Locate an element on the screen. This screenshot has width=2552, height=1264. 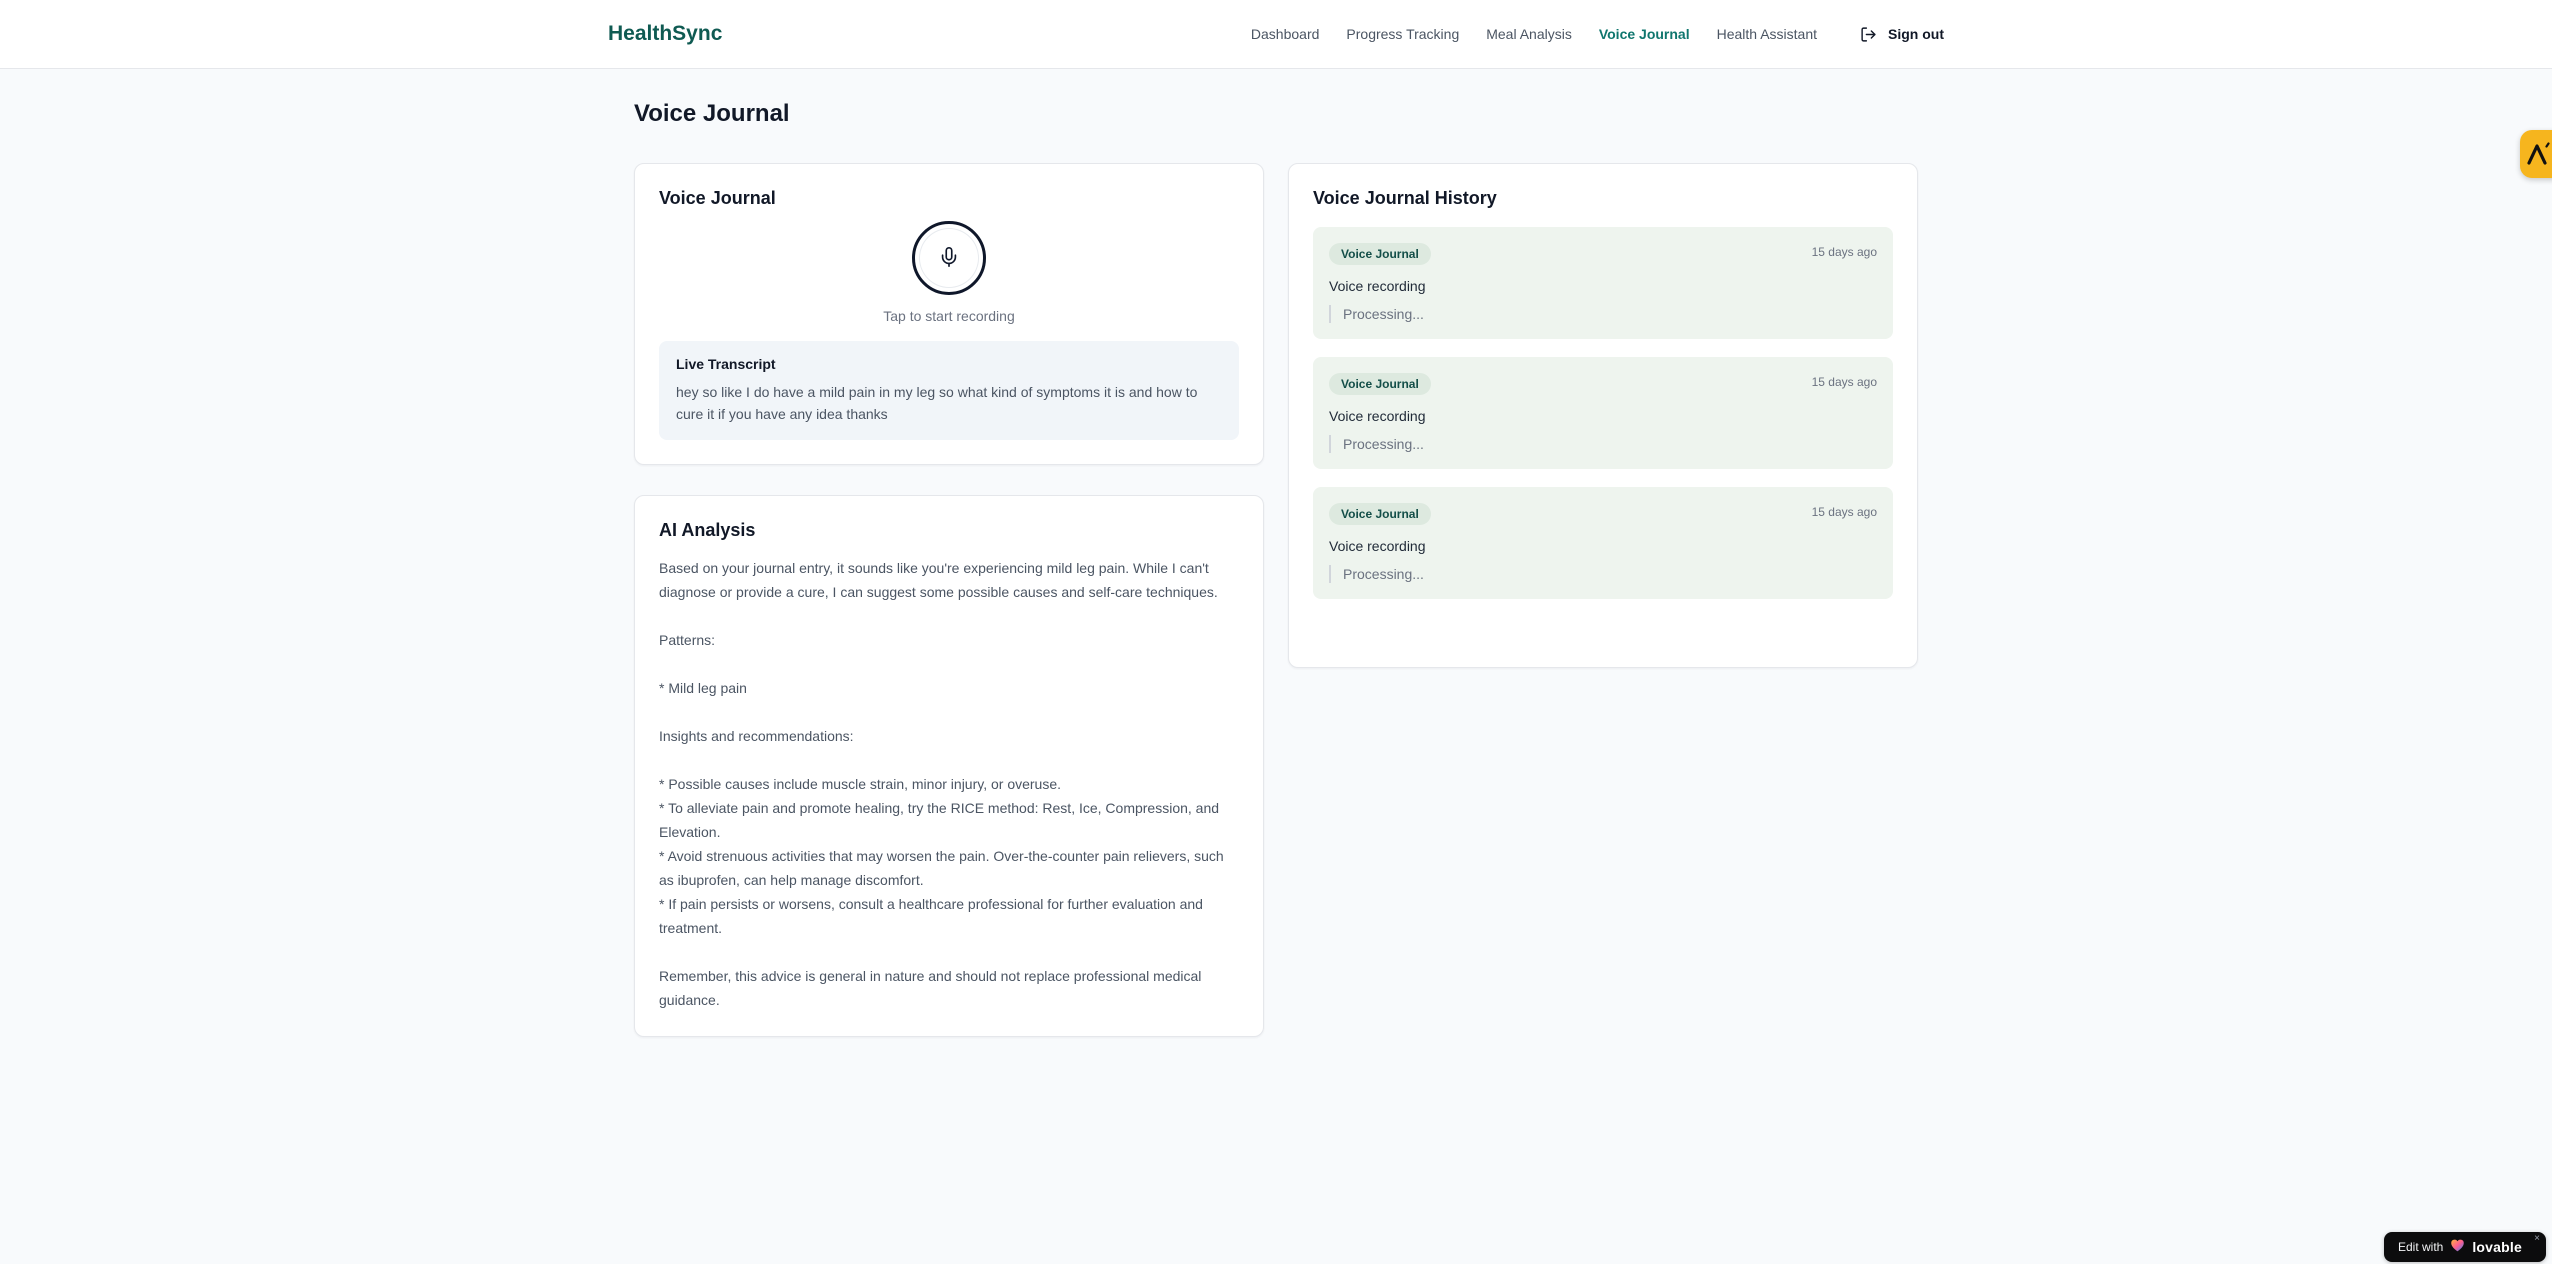
sign-out-button: Sign out is located at coordinates (1902, 34).